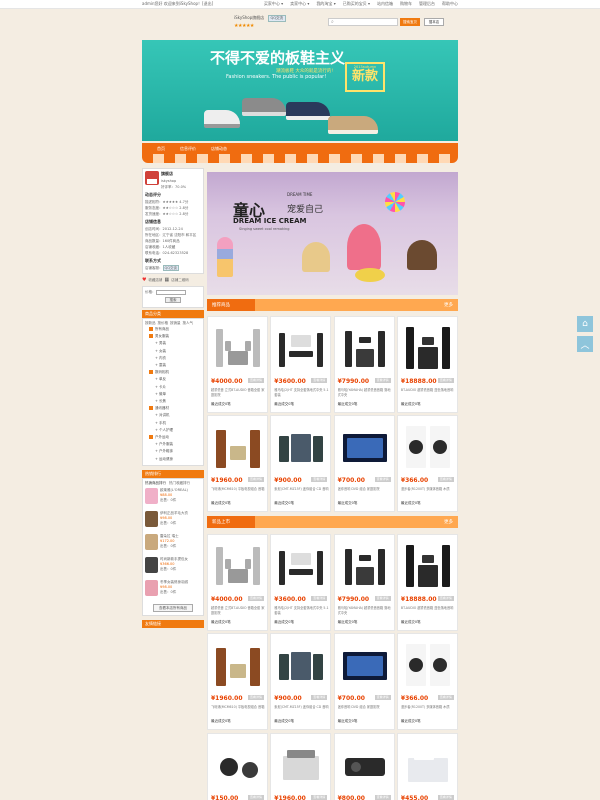 The height and width of the screenshot is (800, 600). Describe the element at coordinates (173, 590) in the screenshot. I see `hot-item: 冬季女装修身羽绒 ¥98.00 出售：0件` at that location.